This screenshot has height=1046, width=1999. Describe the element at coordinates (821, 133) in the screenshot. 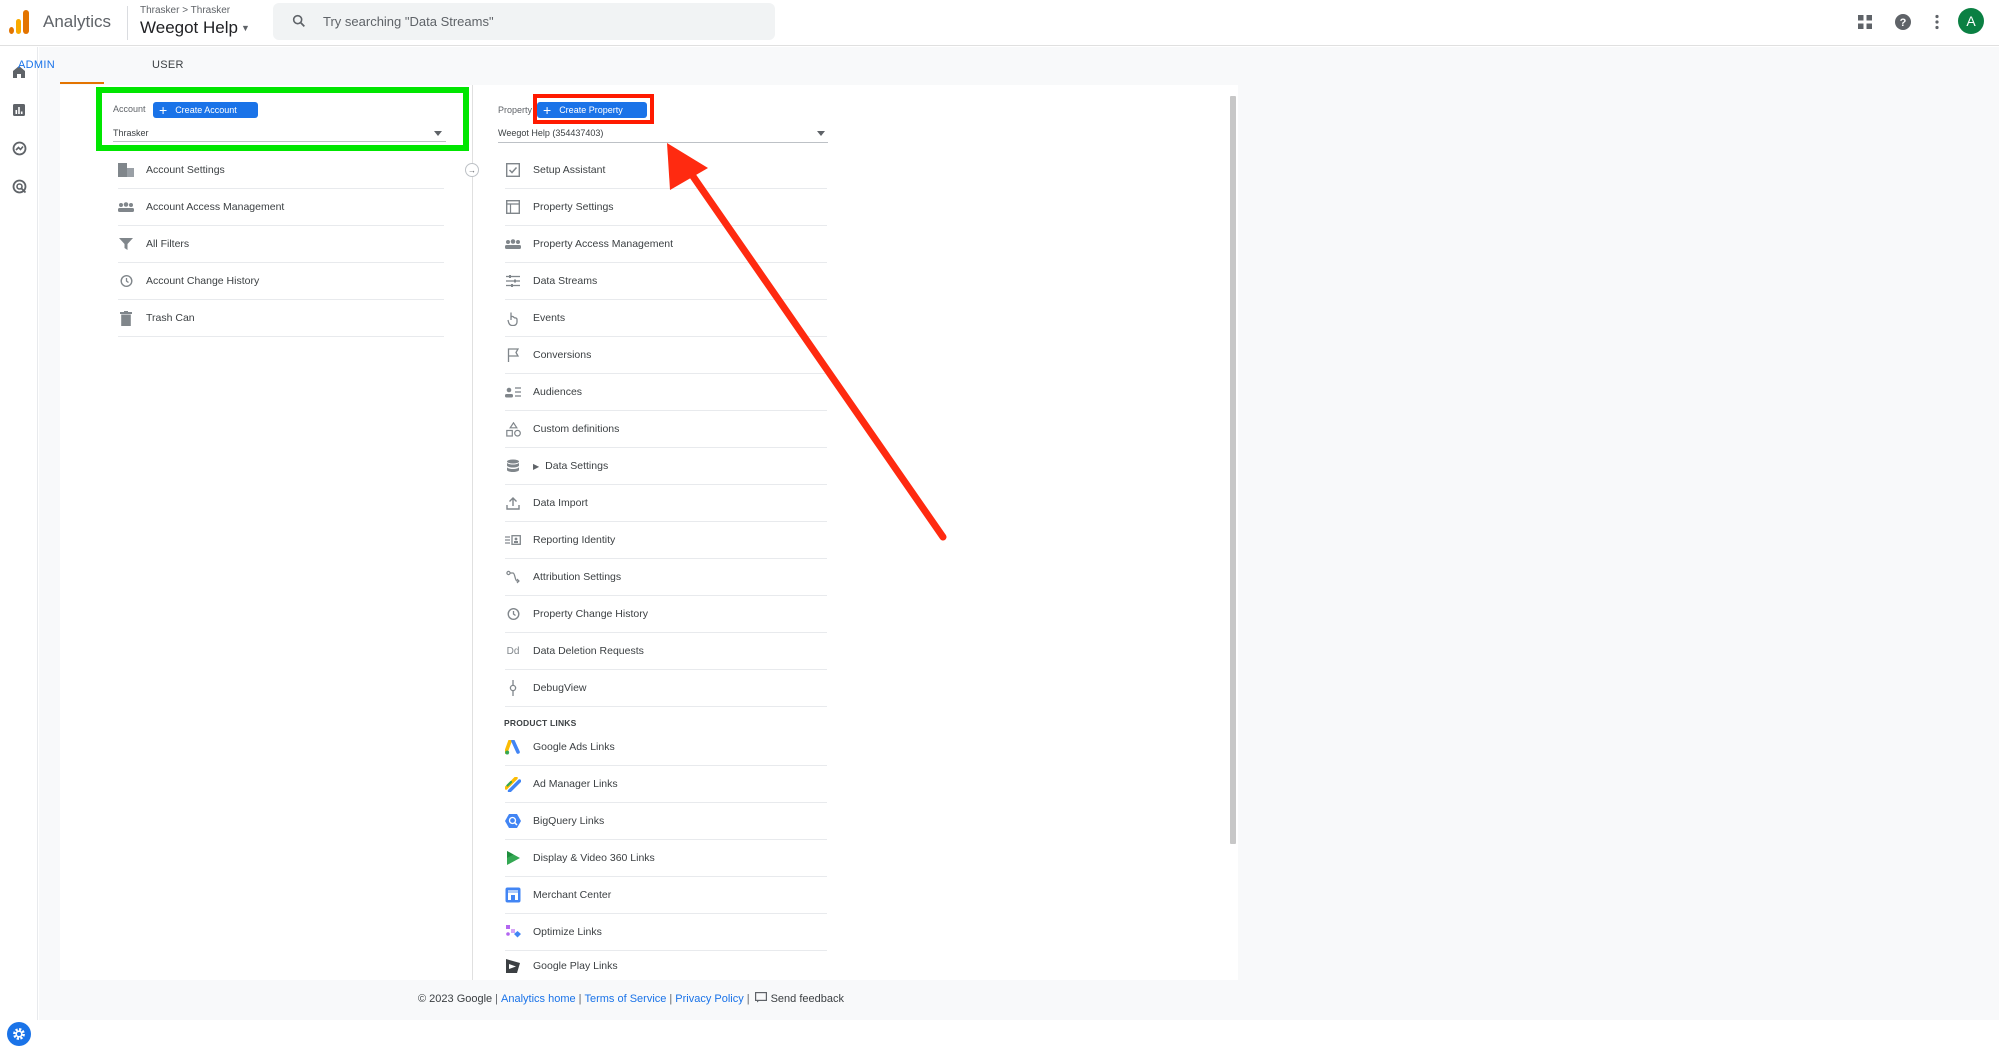

I see `property-dropdown-icon` at that location.